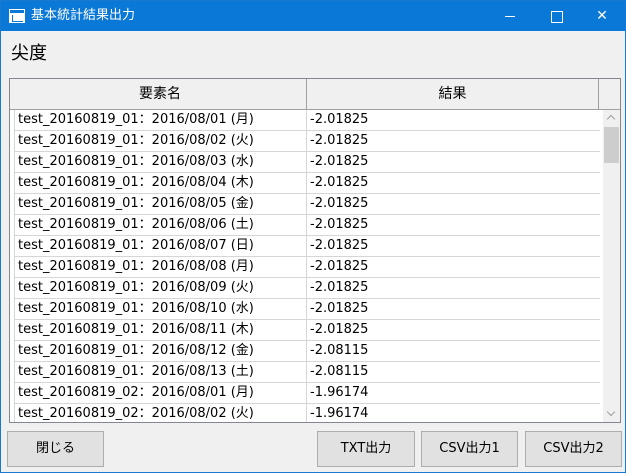  Describe the element at coordinates (602, 16) in the screenshot. I see `close-icon: ✕` at that location.